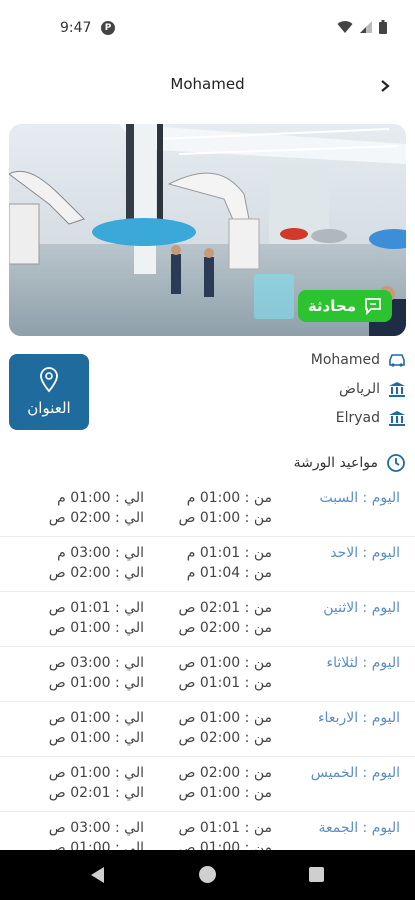 The width and height of the screenshot is (415, 900). What do you see at coordinates (383, 27) in the screenshot?
I see `battery-icon` at bounding box center [383, 27].